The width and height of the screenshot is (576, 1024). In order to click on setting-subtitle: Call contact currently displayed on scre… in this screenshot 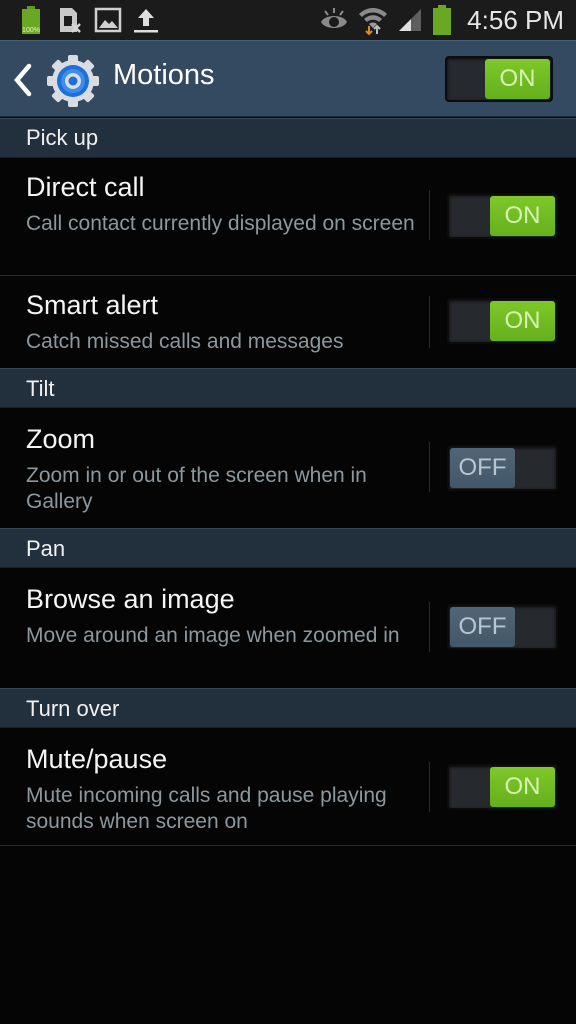, I will do `click(220, 223)`.